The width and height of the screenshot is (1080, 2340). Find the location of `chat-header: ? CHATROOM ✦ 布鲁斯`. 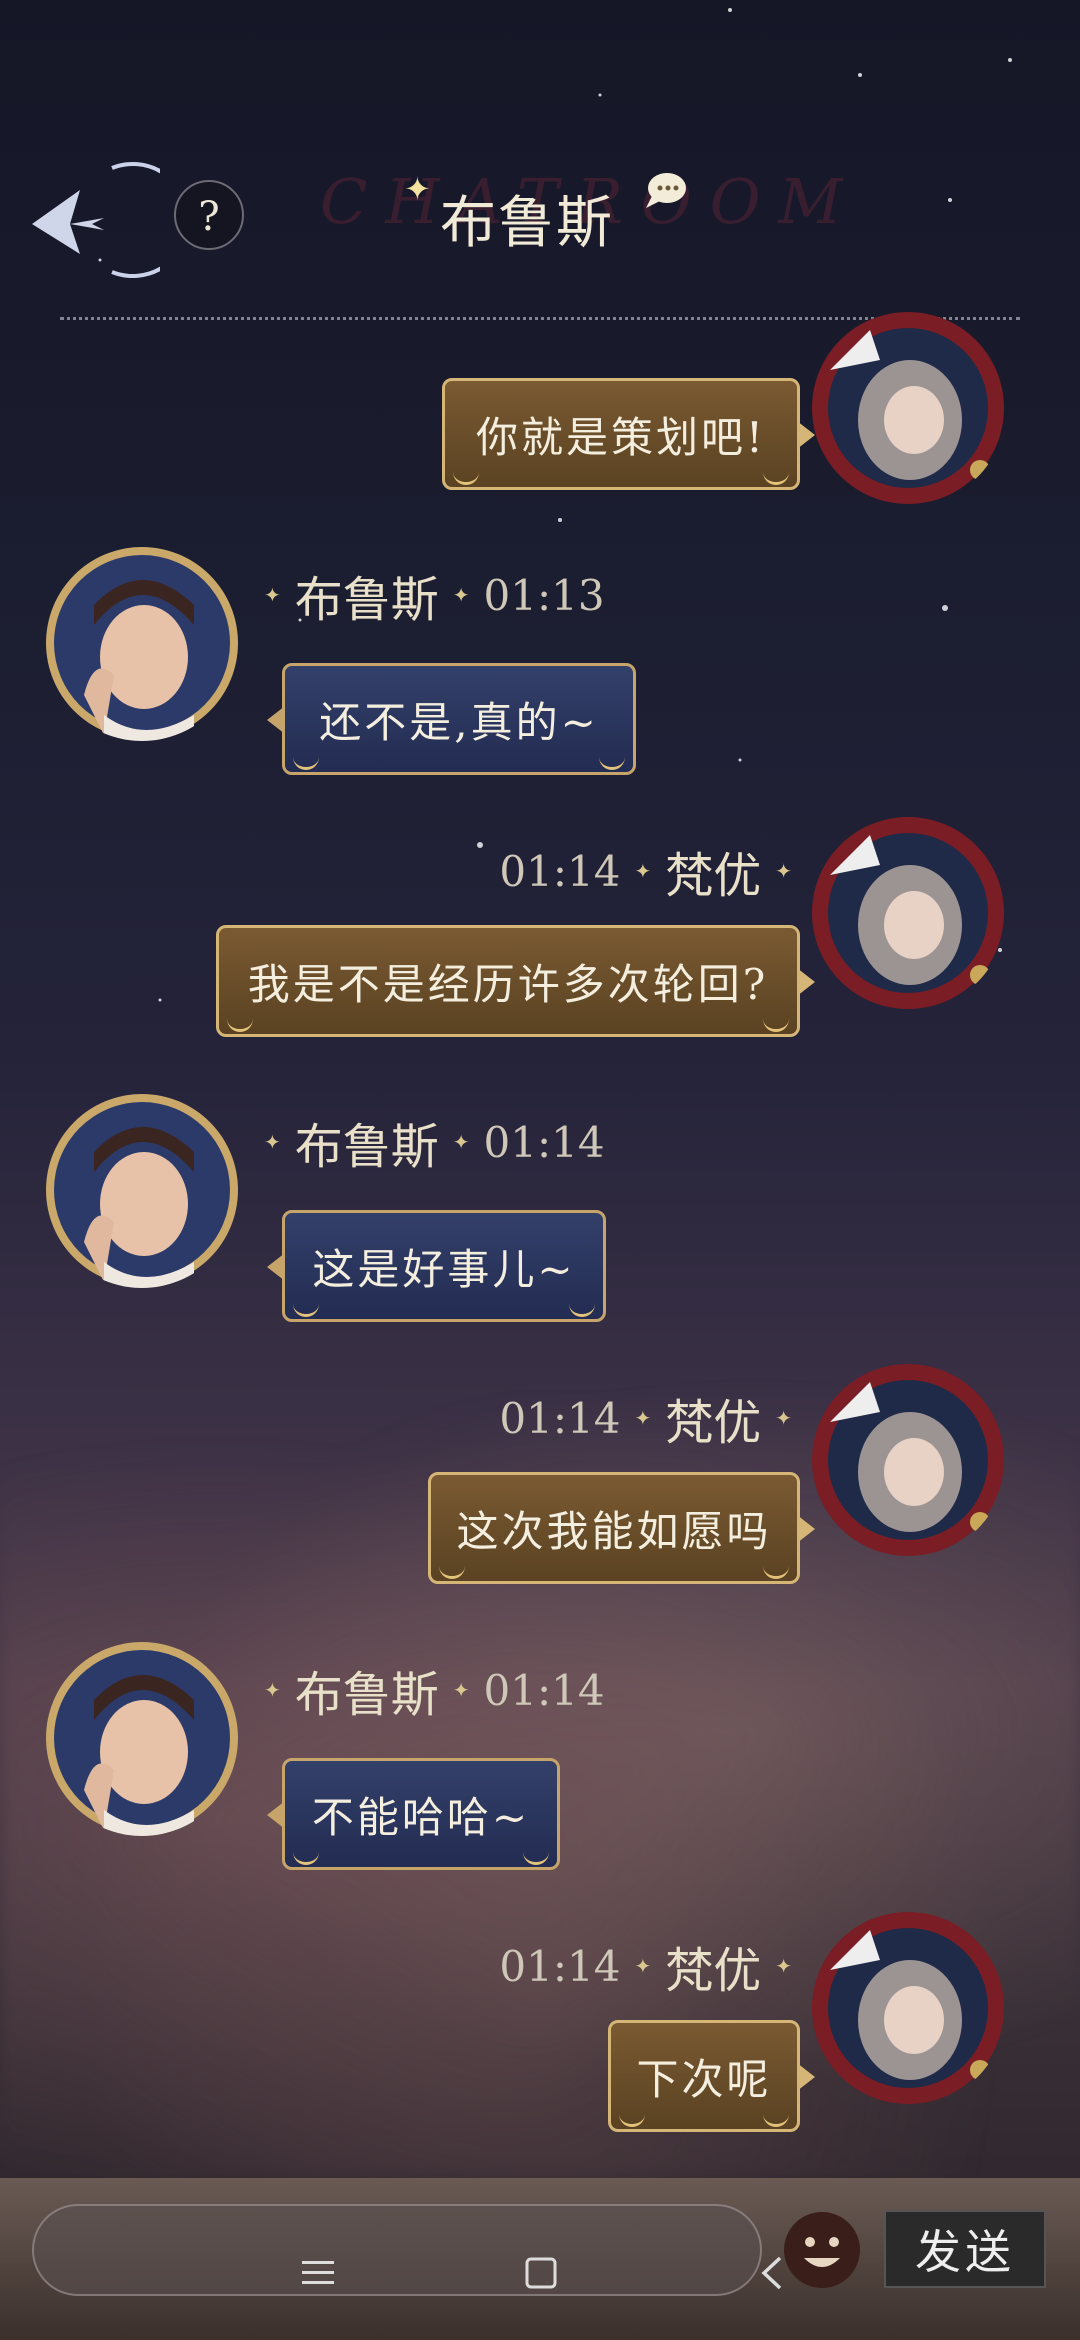

chat-header: ? CHATROOM ✦ 布鲁斯 is located at coordinates (540, 230).